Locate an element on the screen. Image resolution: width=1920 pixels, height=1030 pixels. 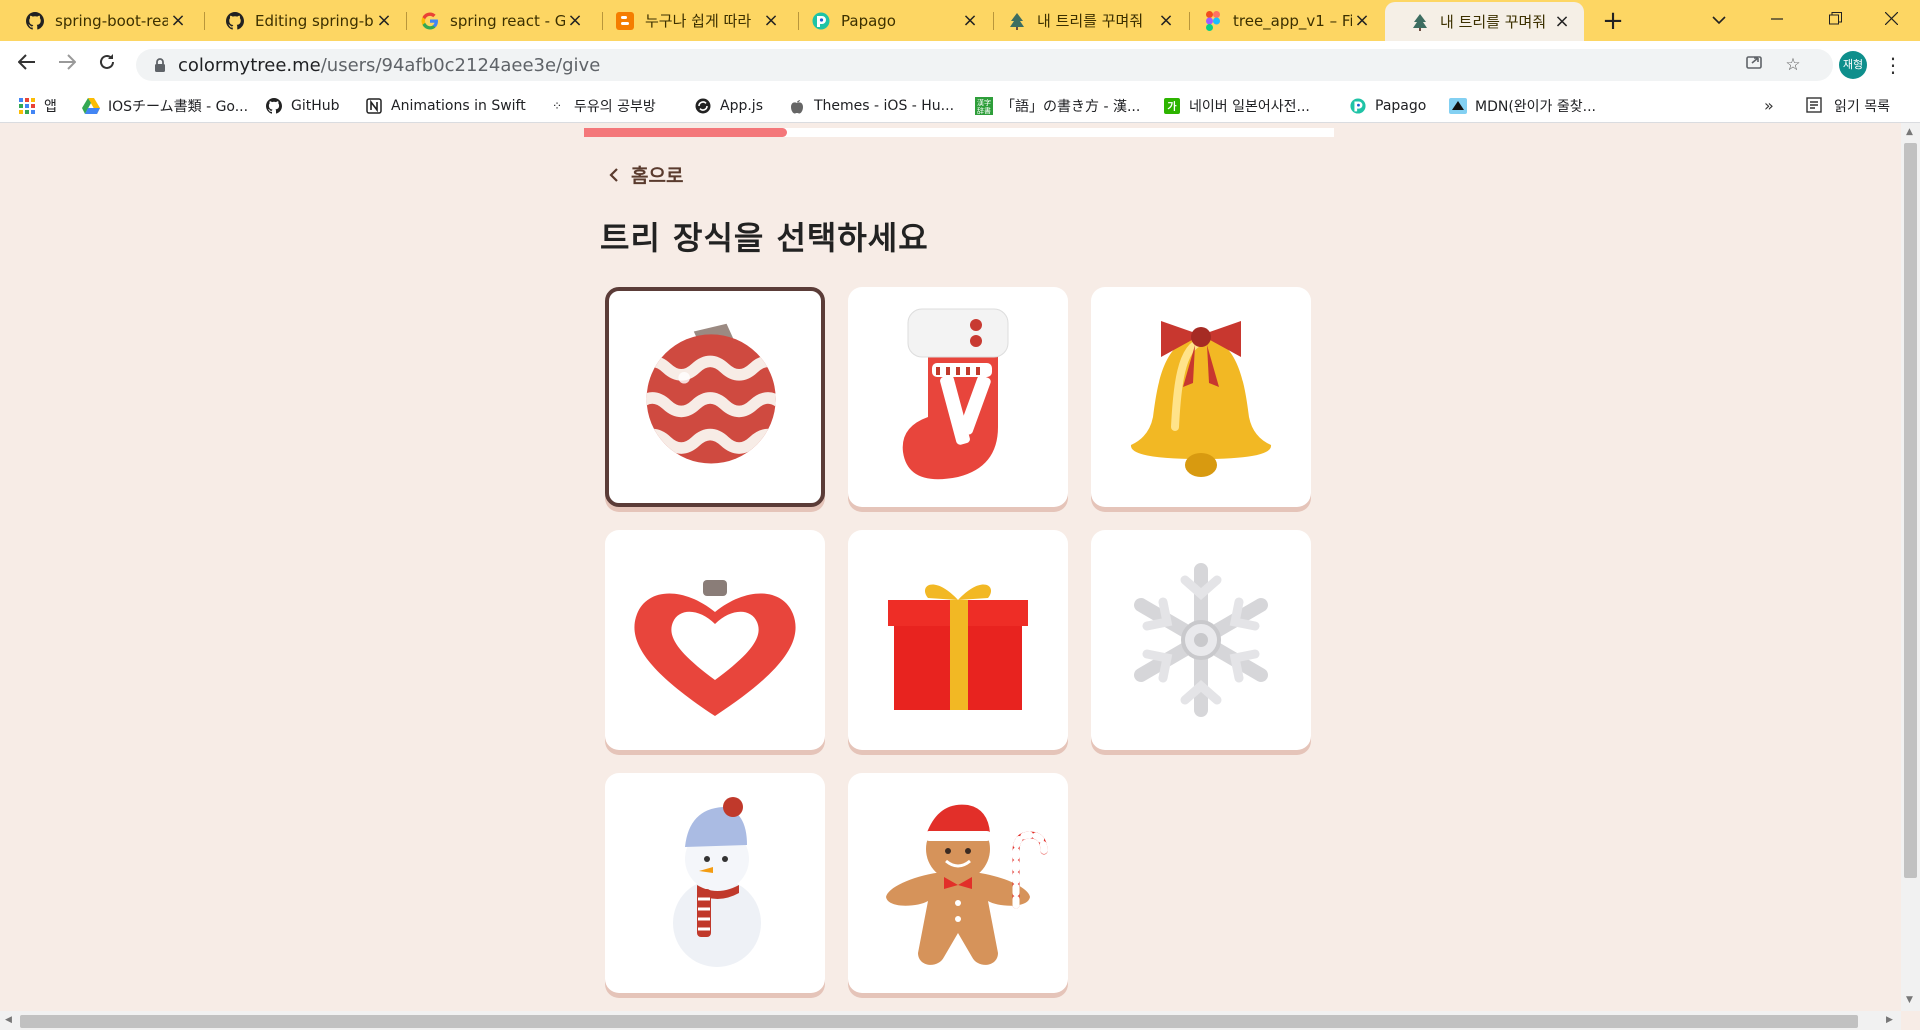
gingerbread-man-icon is located at coordinates (967, 884).